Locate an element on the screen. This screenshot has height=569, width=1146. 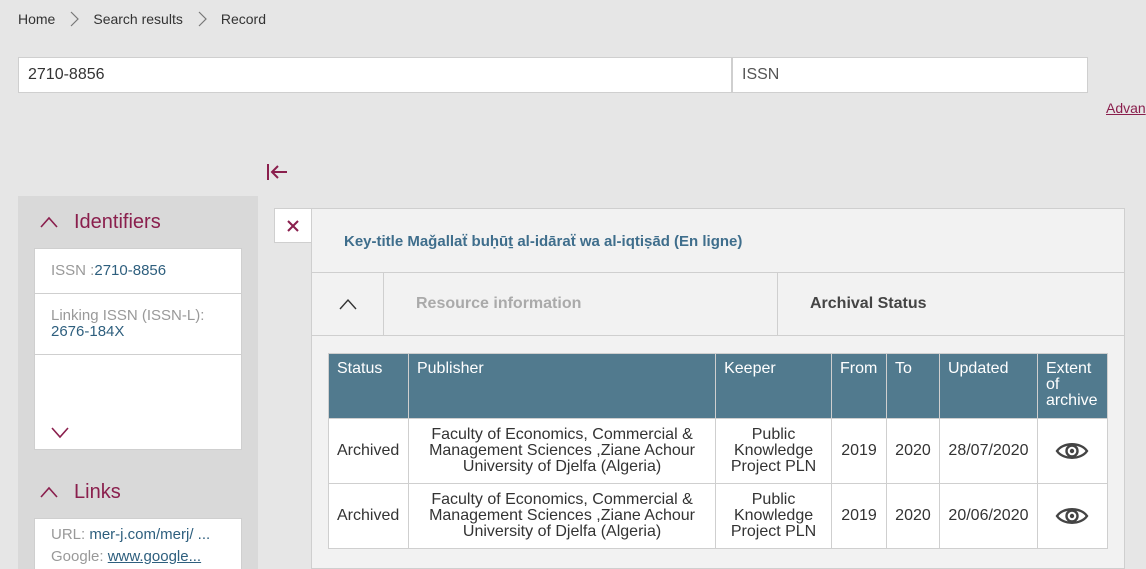
chevron-down-icon is located at coordinates (60, 433).